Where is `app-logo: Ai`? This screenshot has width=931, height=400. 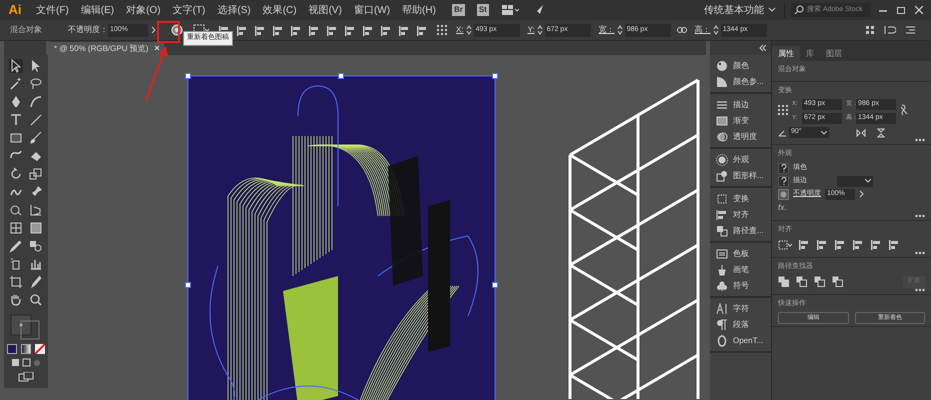
app-logo: Ai is located at coordinates (15, 10).